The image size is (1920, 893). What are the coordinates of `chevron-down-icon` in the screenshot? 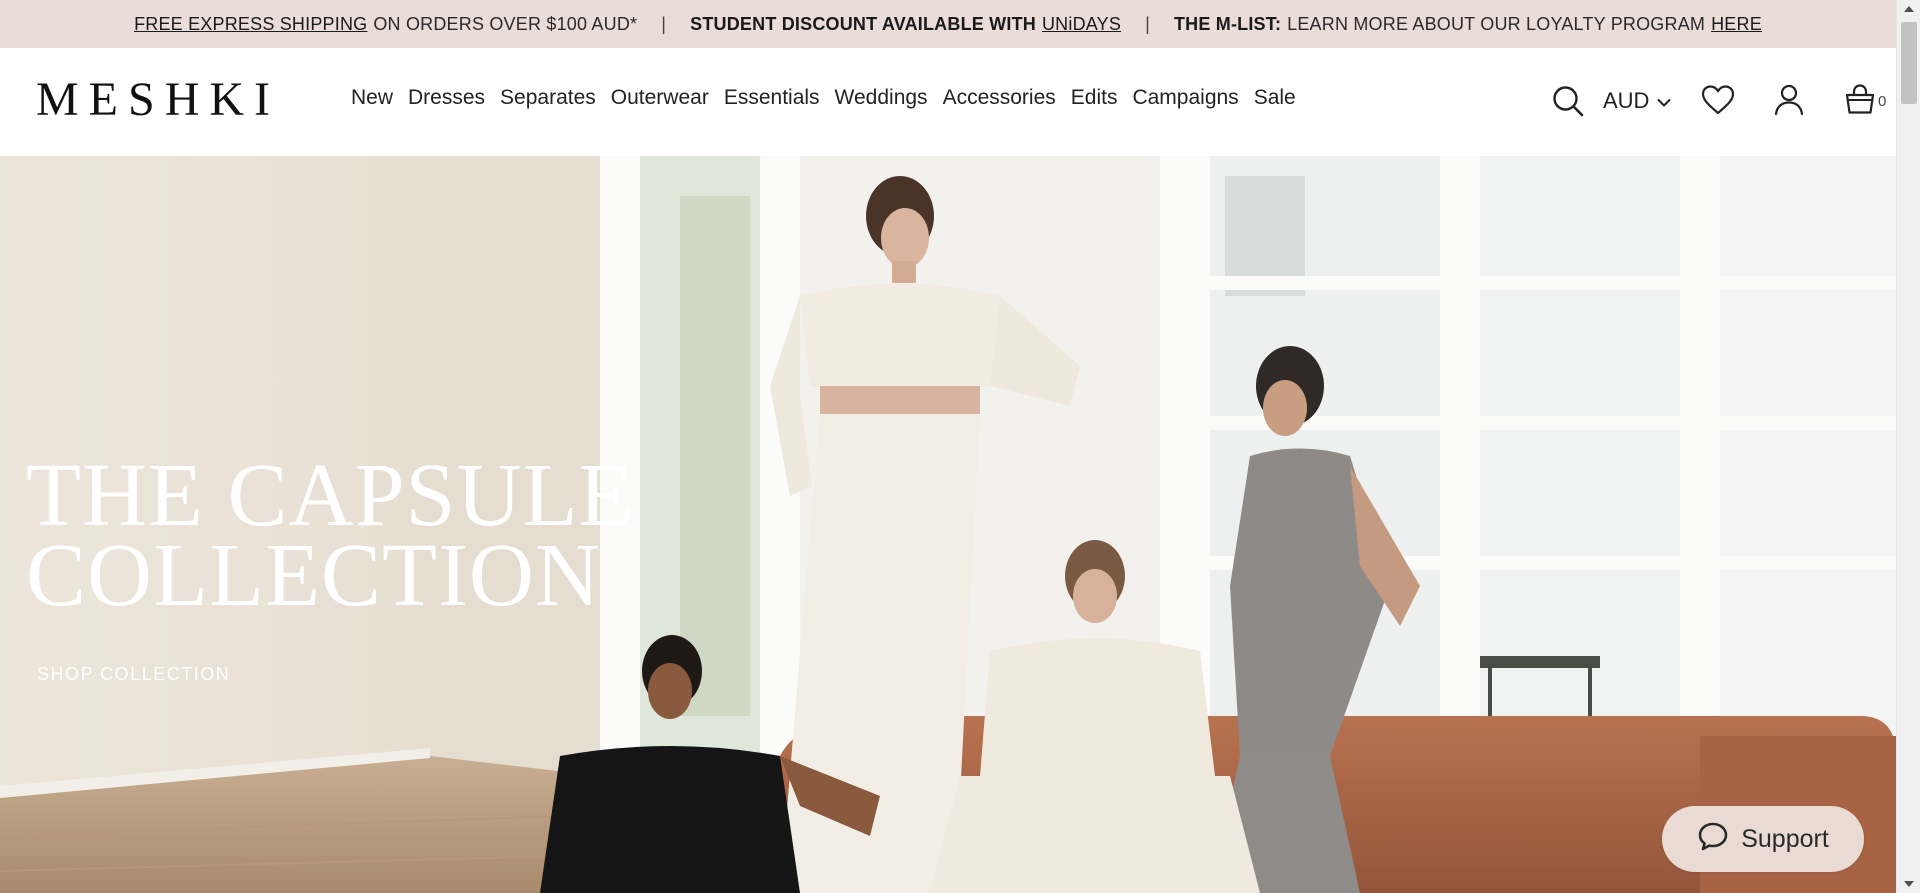 It's located at (1664, 101).